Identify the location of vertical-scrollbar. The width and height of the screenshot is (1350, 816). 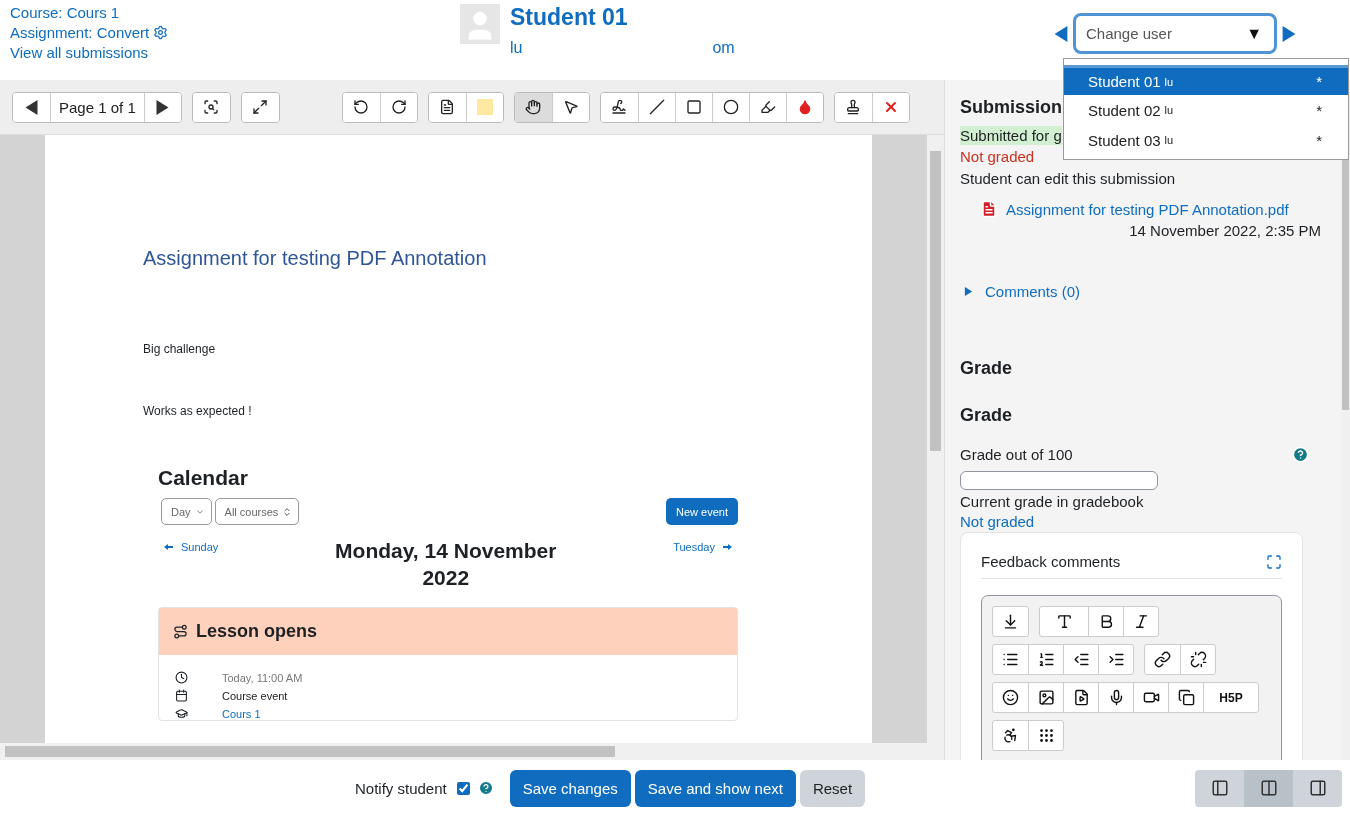
(935, 447).